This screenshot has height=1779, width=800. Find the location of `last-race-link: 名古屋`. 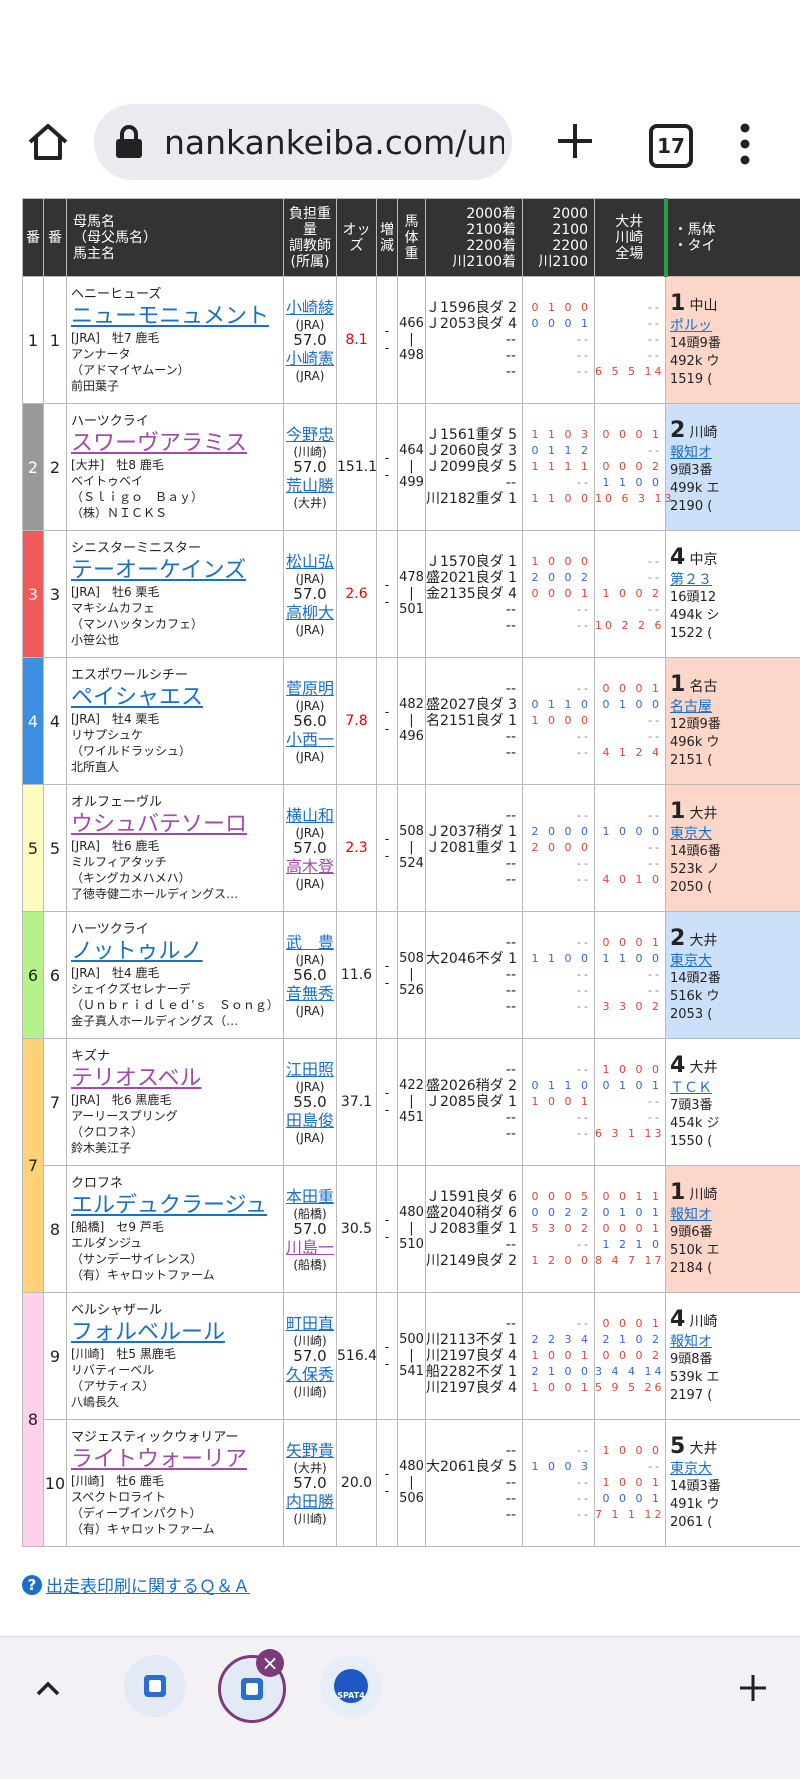

last-race-link: 名古屋 is located at coordinates (735, 707).